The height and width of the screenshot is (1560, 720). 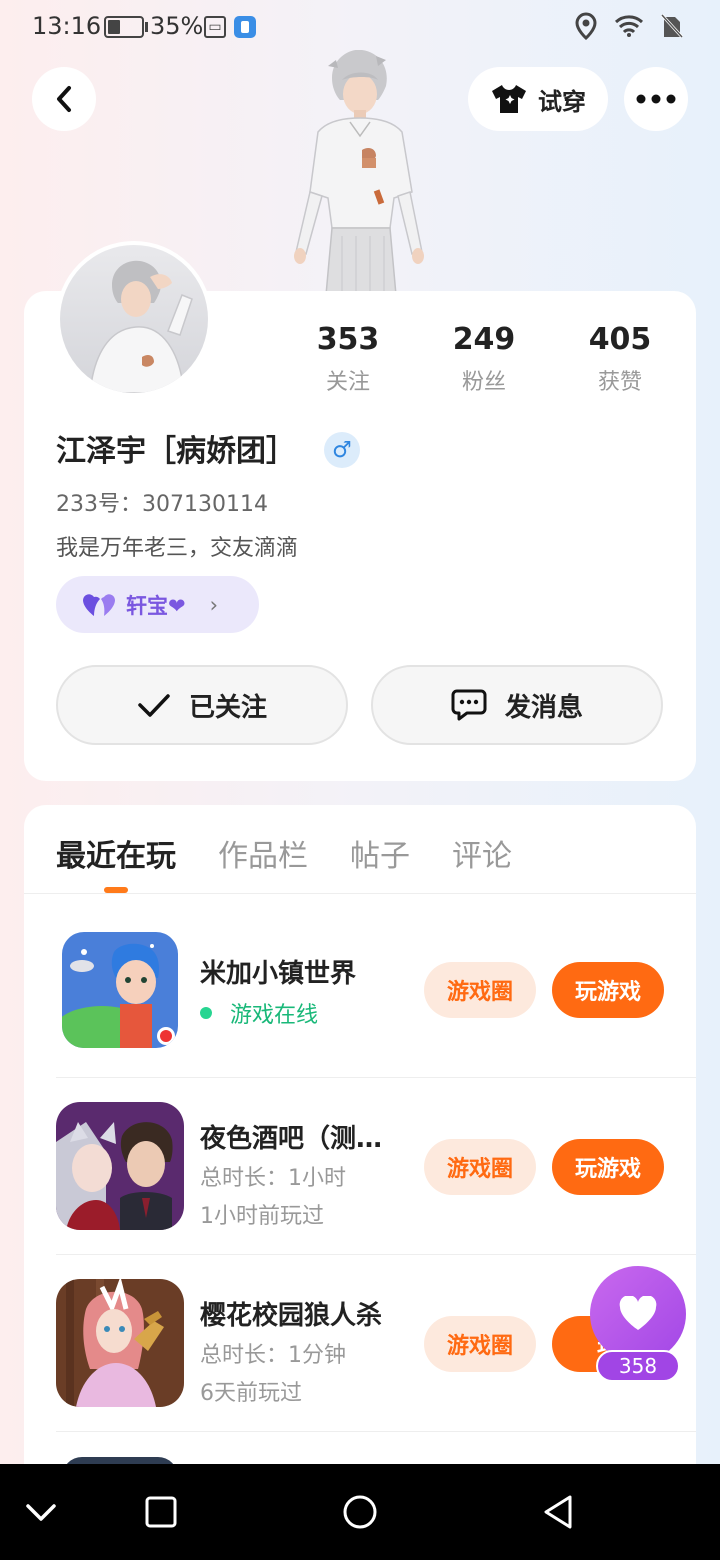 I want to click on avatar, so click(x=134, y=319).